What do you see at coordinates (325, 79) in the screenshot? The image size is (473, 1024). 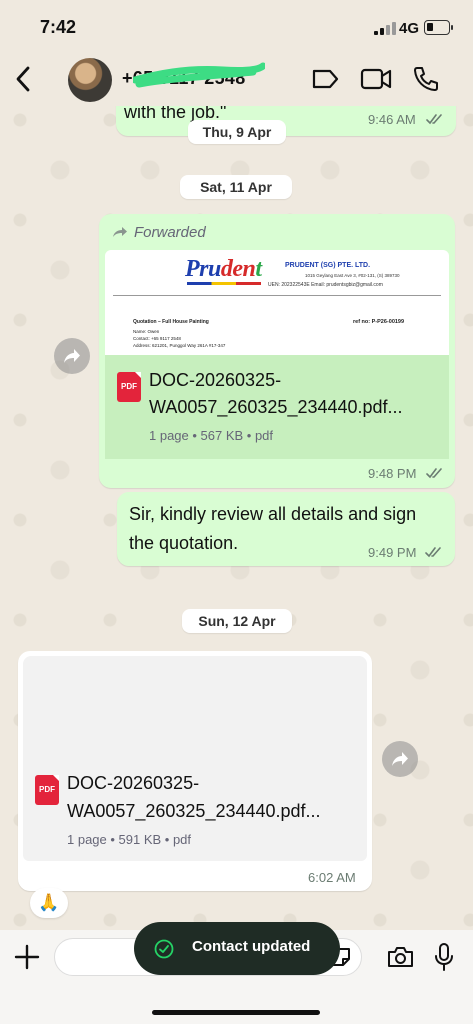 I see `video-note-icon` at bounding box center [325, 79].